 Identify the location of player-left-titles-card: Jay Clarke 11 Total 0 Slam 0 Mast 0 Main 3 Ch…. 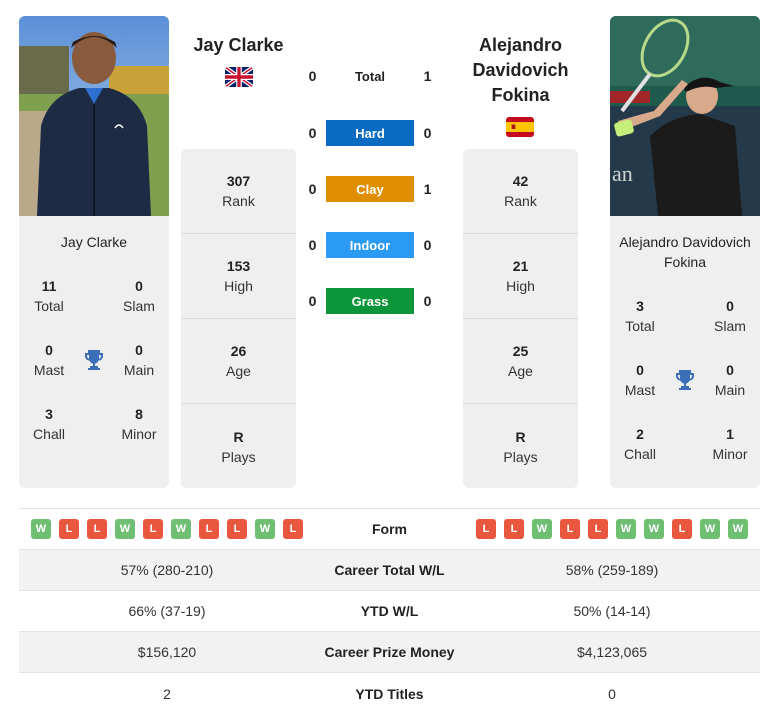
(94, 352).